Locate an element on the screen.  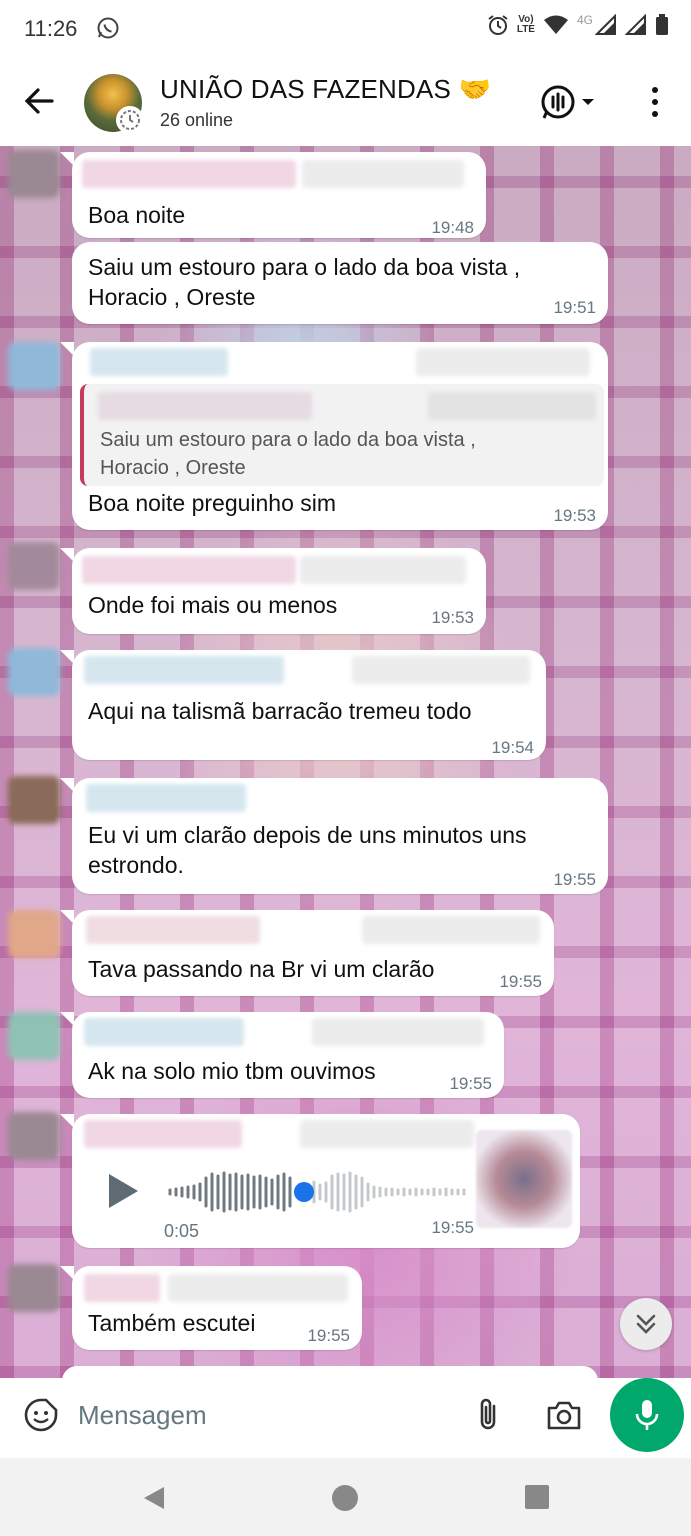
voice-sender-photo is located at coordinates (524, 1179).